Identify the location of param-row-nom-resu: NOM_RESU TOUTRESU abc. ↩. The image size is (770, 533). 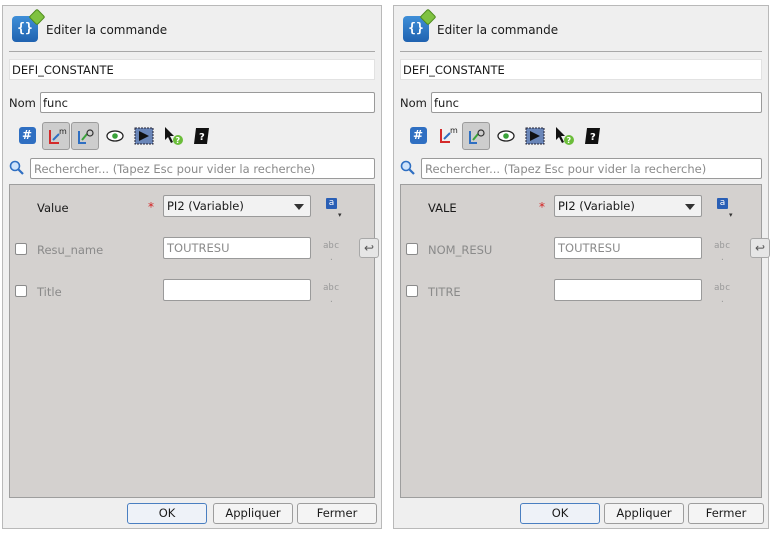
(585, 250).